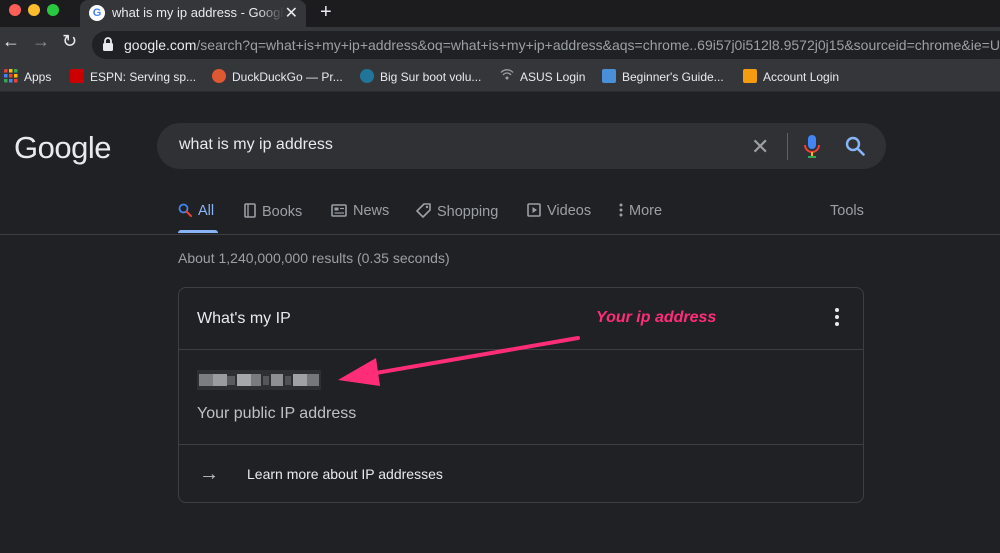  I want to click on divider, so click(521, 444).